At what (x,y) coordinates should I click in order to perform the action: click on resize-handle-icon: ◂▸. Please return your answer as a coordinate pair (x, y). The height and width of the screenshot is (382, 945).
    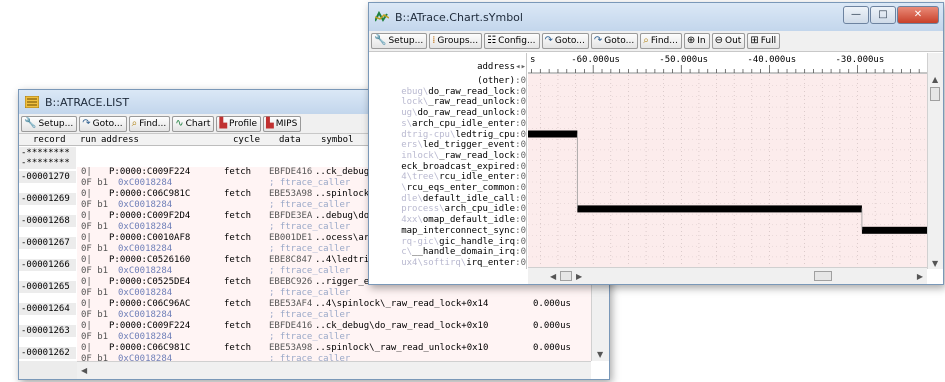
    Looking at the image, I should click on (520, 67).